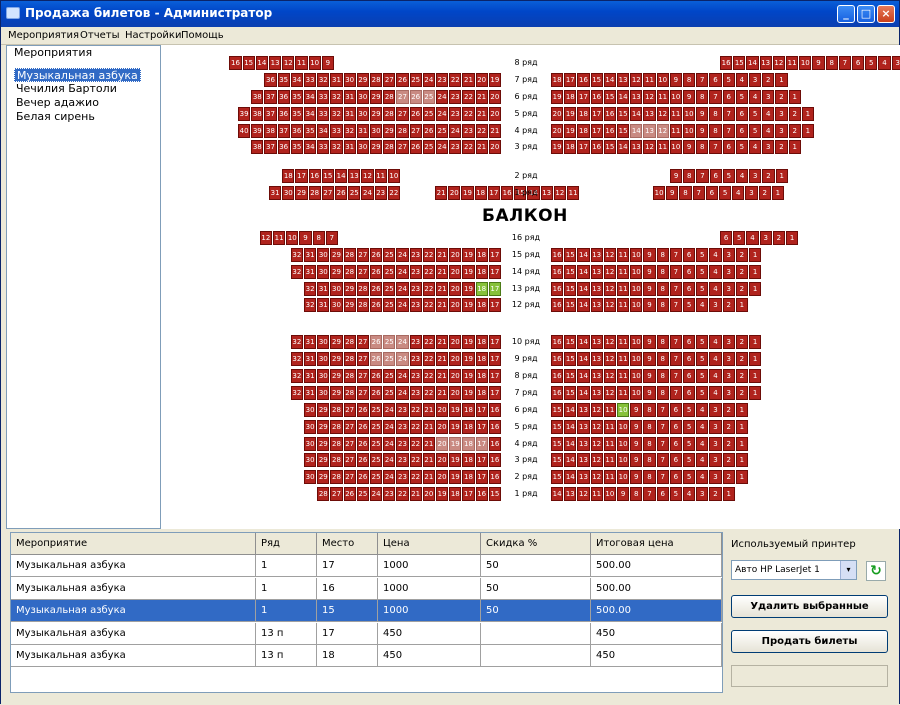 This screenshot has width=900, height=705. What do you see at coordinates (450, 14) in the screenshot?
I see `title-bar: Продажа билетов - Администратор _ □ ×` at bounding box center [450, 14].